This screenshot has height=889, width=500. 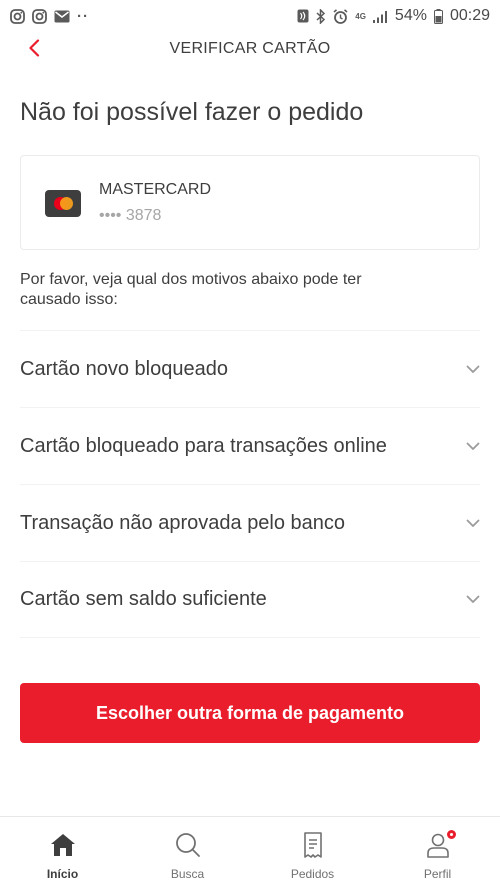 I want to click on bottom-nav: Início Busca Pedidos Perfil, so click(x=250, y=852).